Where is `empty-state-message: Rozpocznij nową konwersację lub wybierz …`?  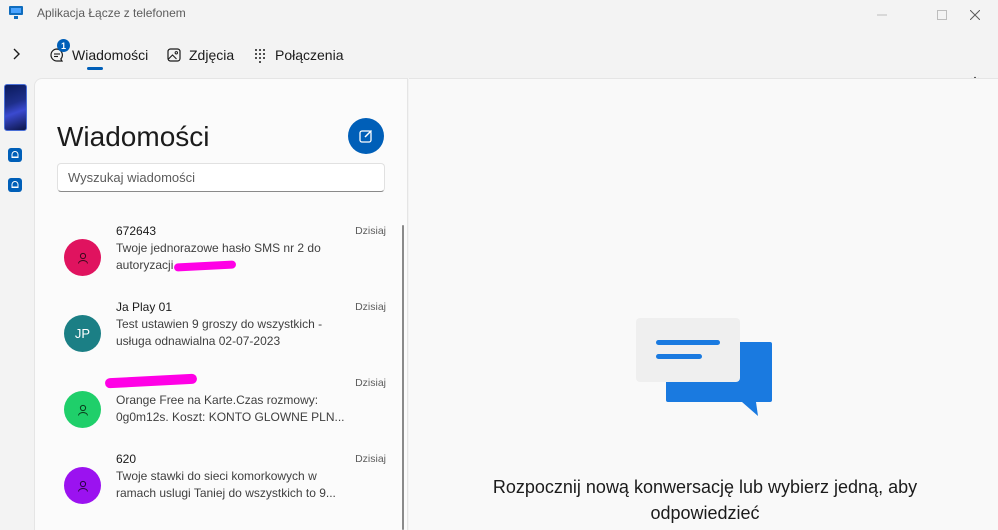
empty-state-message: Rozpocznij nową konwersację lub wybierz … is located at coordinates (705, 500).